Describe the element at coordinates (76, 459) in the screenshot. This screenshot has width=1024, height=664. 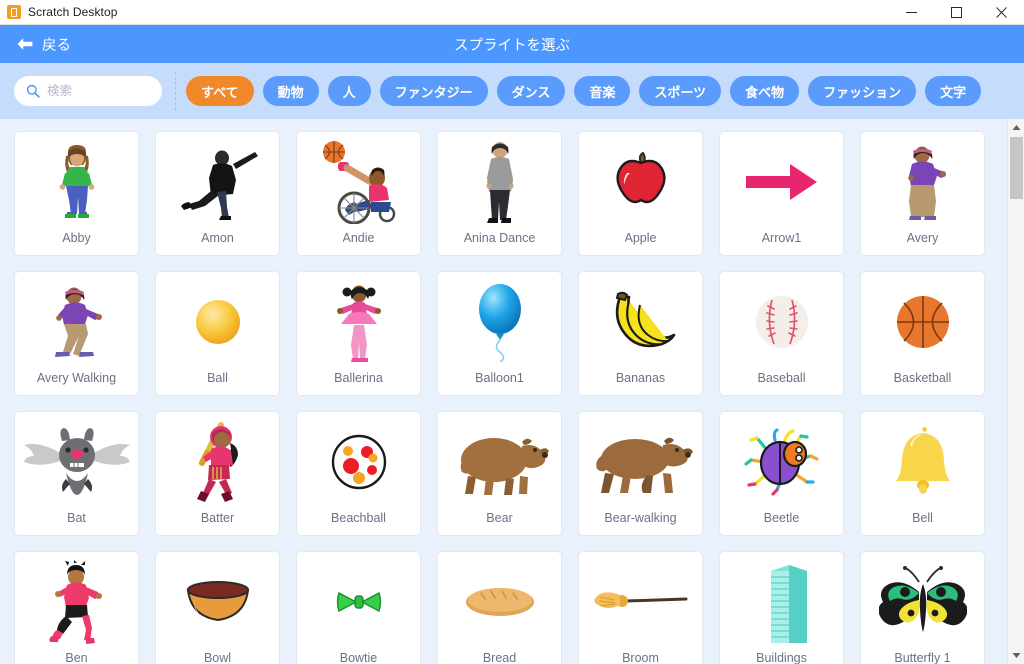
I see `bat-sprite` at that location.